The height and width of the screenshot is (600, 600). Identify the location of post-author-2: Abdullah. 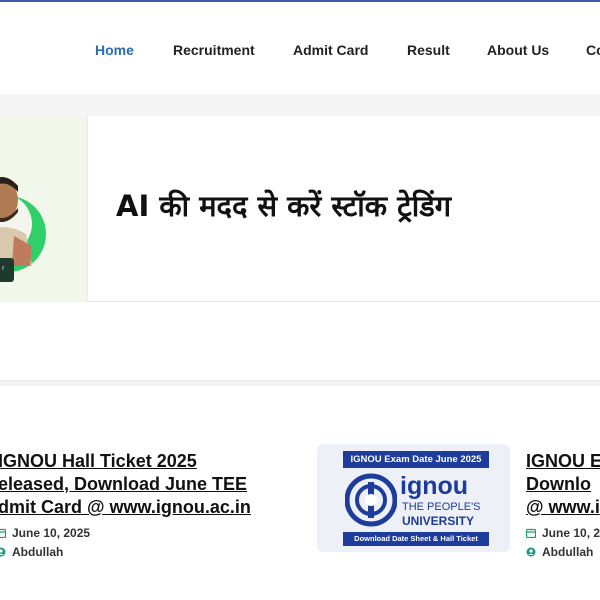
(559, 552).